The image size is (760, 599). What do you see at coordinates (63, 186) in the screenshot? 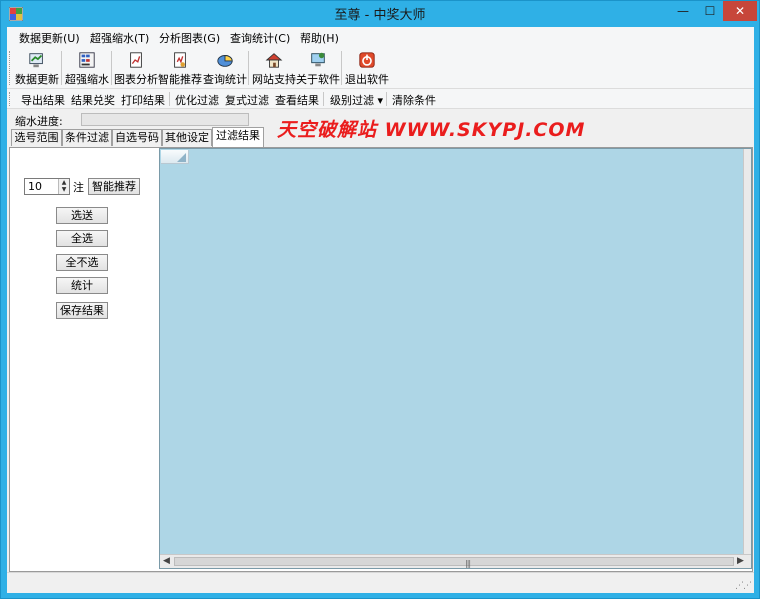
I see `stepper-arrows-icon: ▲ ▼` at bounding box center [63, 186].